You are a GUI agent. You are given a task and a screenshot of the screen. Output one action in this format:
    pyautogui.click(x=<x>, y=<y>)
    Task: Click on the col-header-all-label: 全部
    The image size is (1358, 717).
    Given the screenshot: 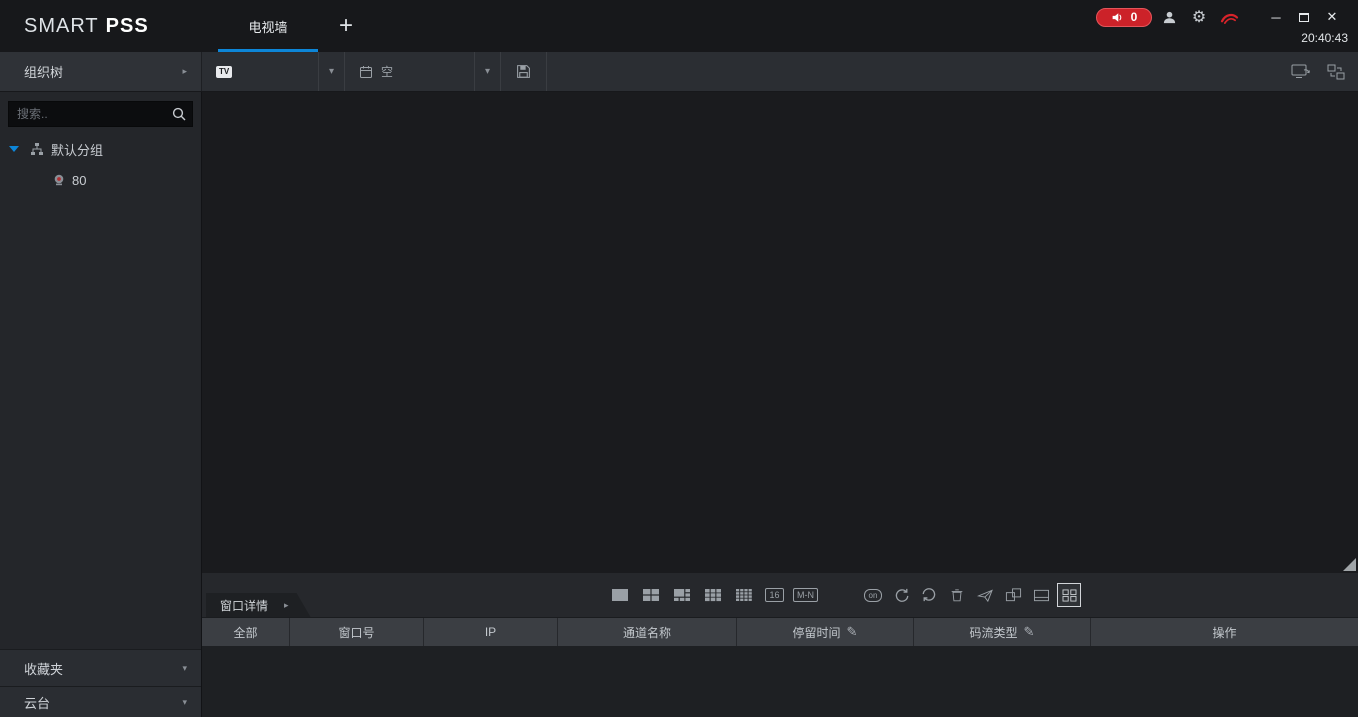 What is the action you would take?
    pyautogui.click(x=245, y=632)
    